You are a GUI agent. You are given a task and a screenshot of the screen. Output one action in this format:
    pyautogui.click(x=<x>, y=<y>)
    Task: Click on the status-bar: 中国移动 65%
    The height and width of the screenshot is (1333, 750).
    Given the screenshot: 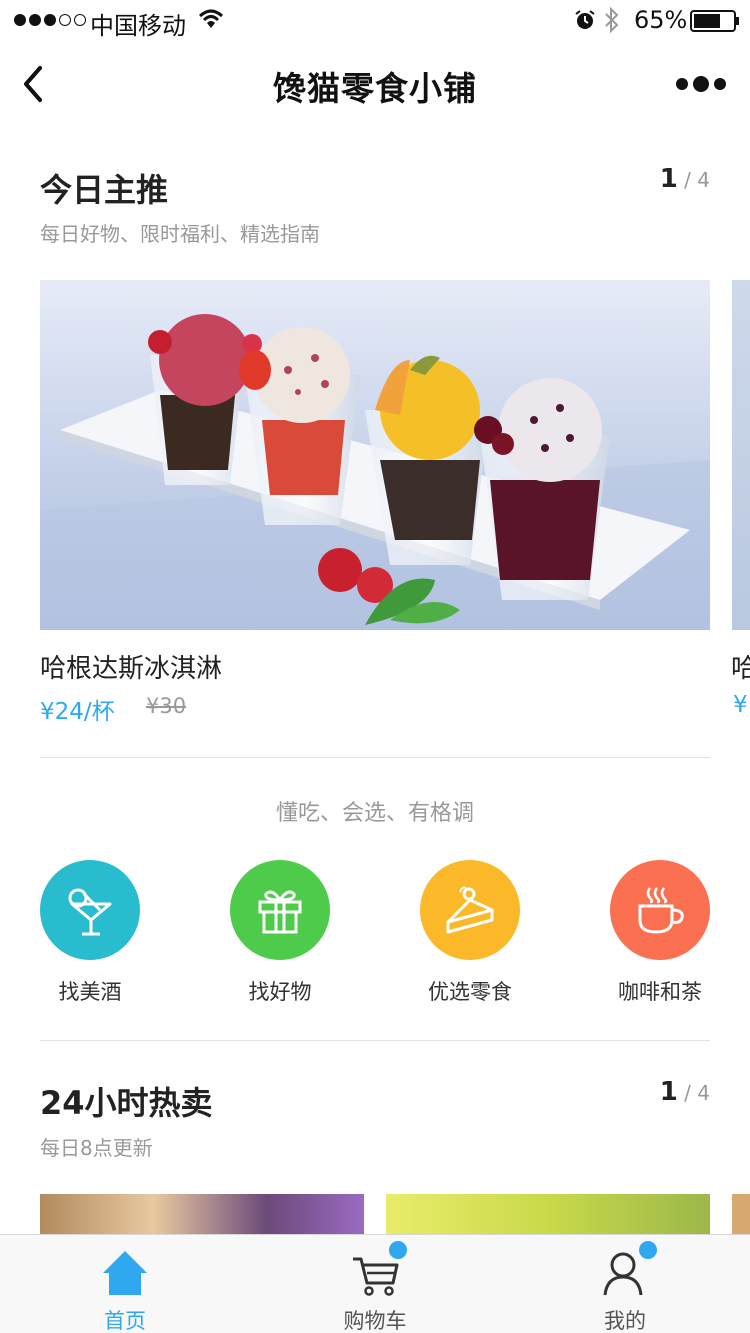 What is the action you would take?
    pyautogui.click(x=375, y=20)
    